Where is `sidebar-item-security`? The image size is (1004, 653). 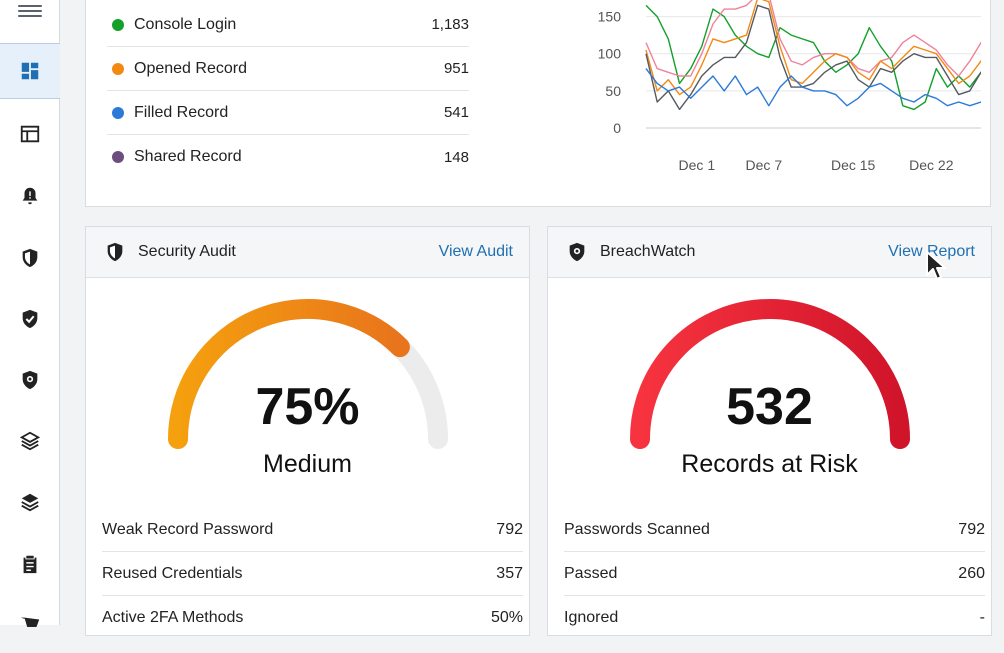 sidebar-item-security is located at coordinates (30, 258).